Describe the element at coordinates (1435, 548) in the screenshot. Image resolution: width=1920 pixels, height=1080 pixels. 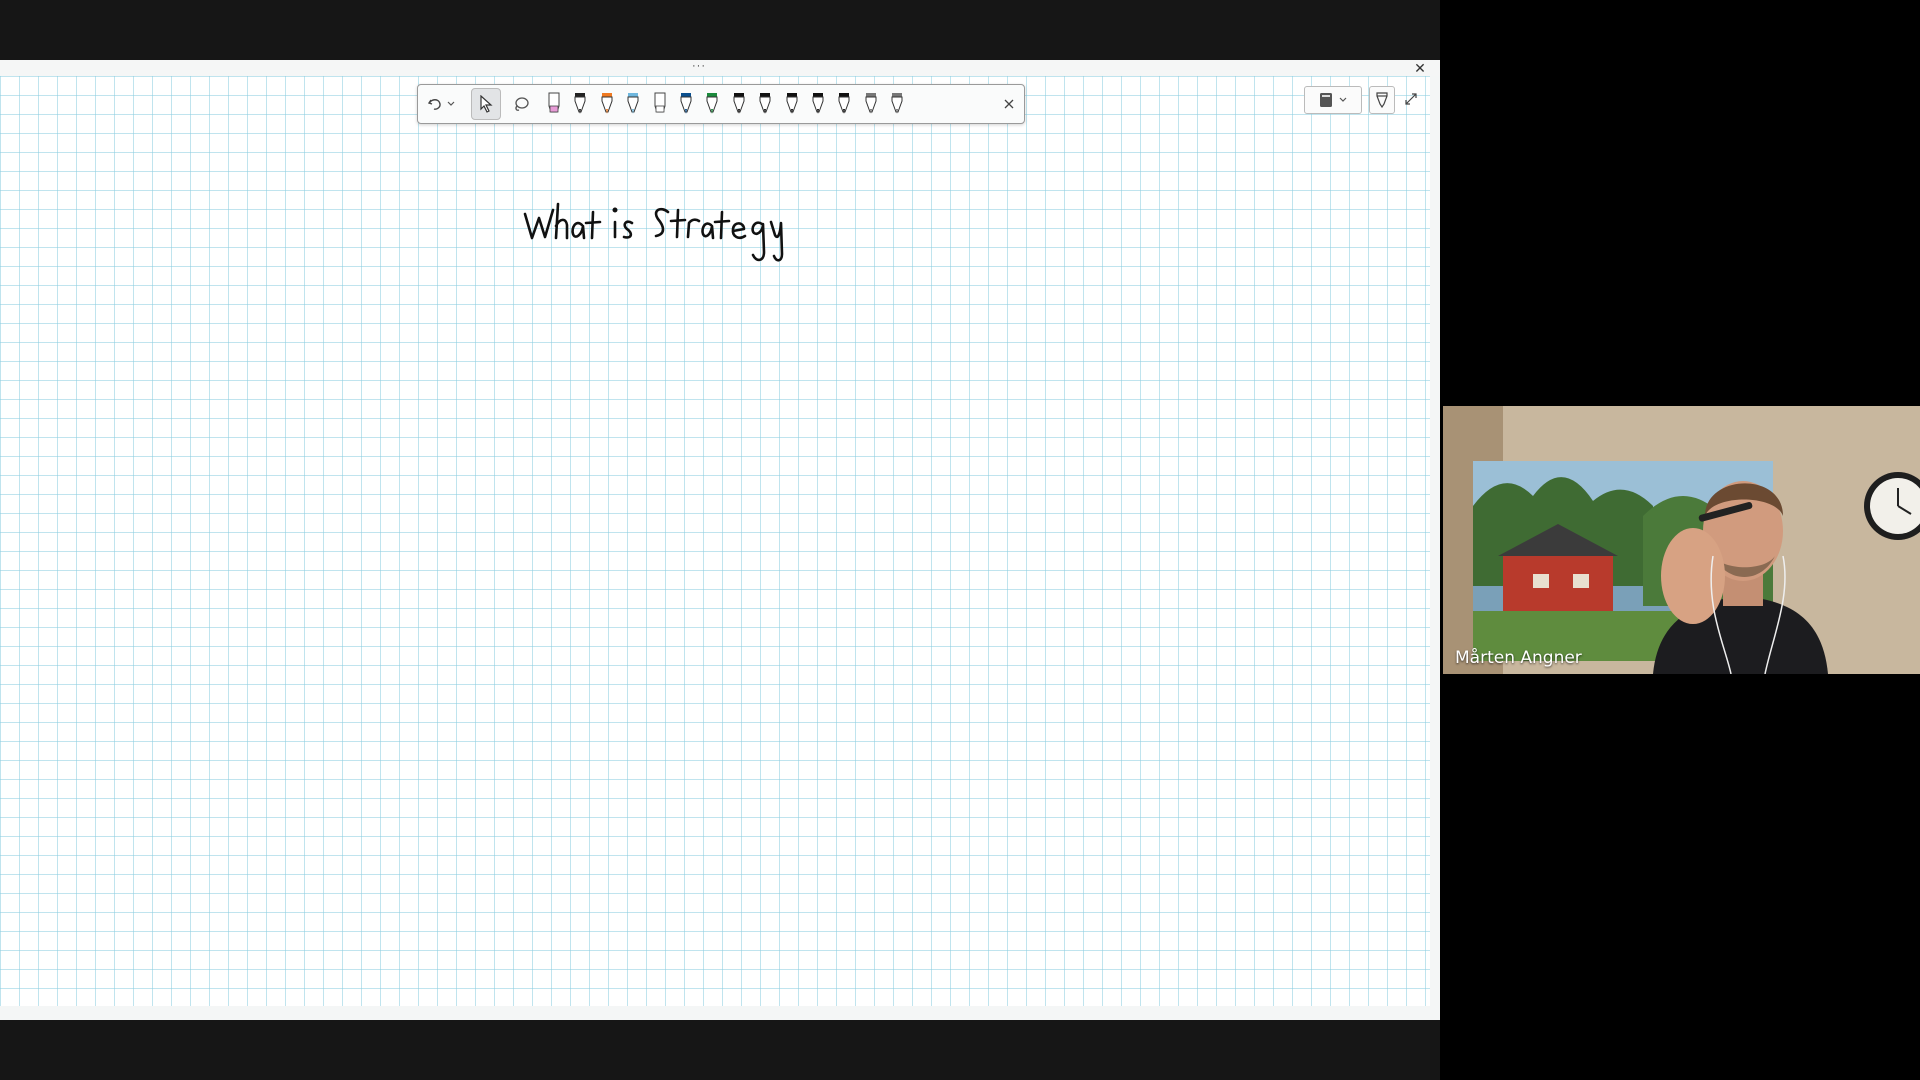
I see `canvas-scroll-edge` at that location.